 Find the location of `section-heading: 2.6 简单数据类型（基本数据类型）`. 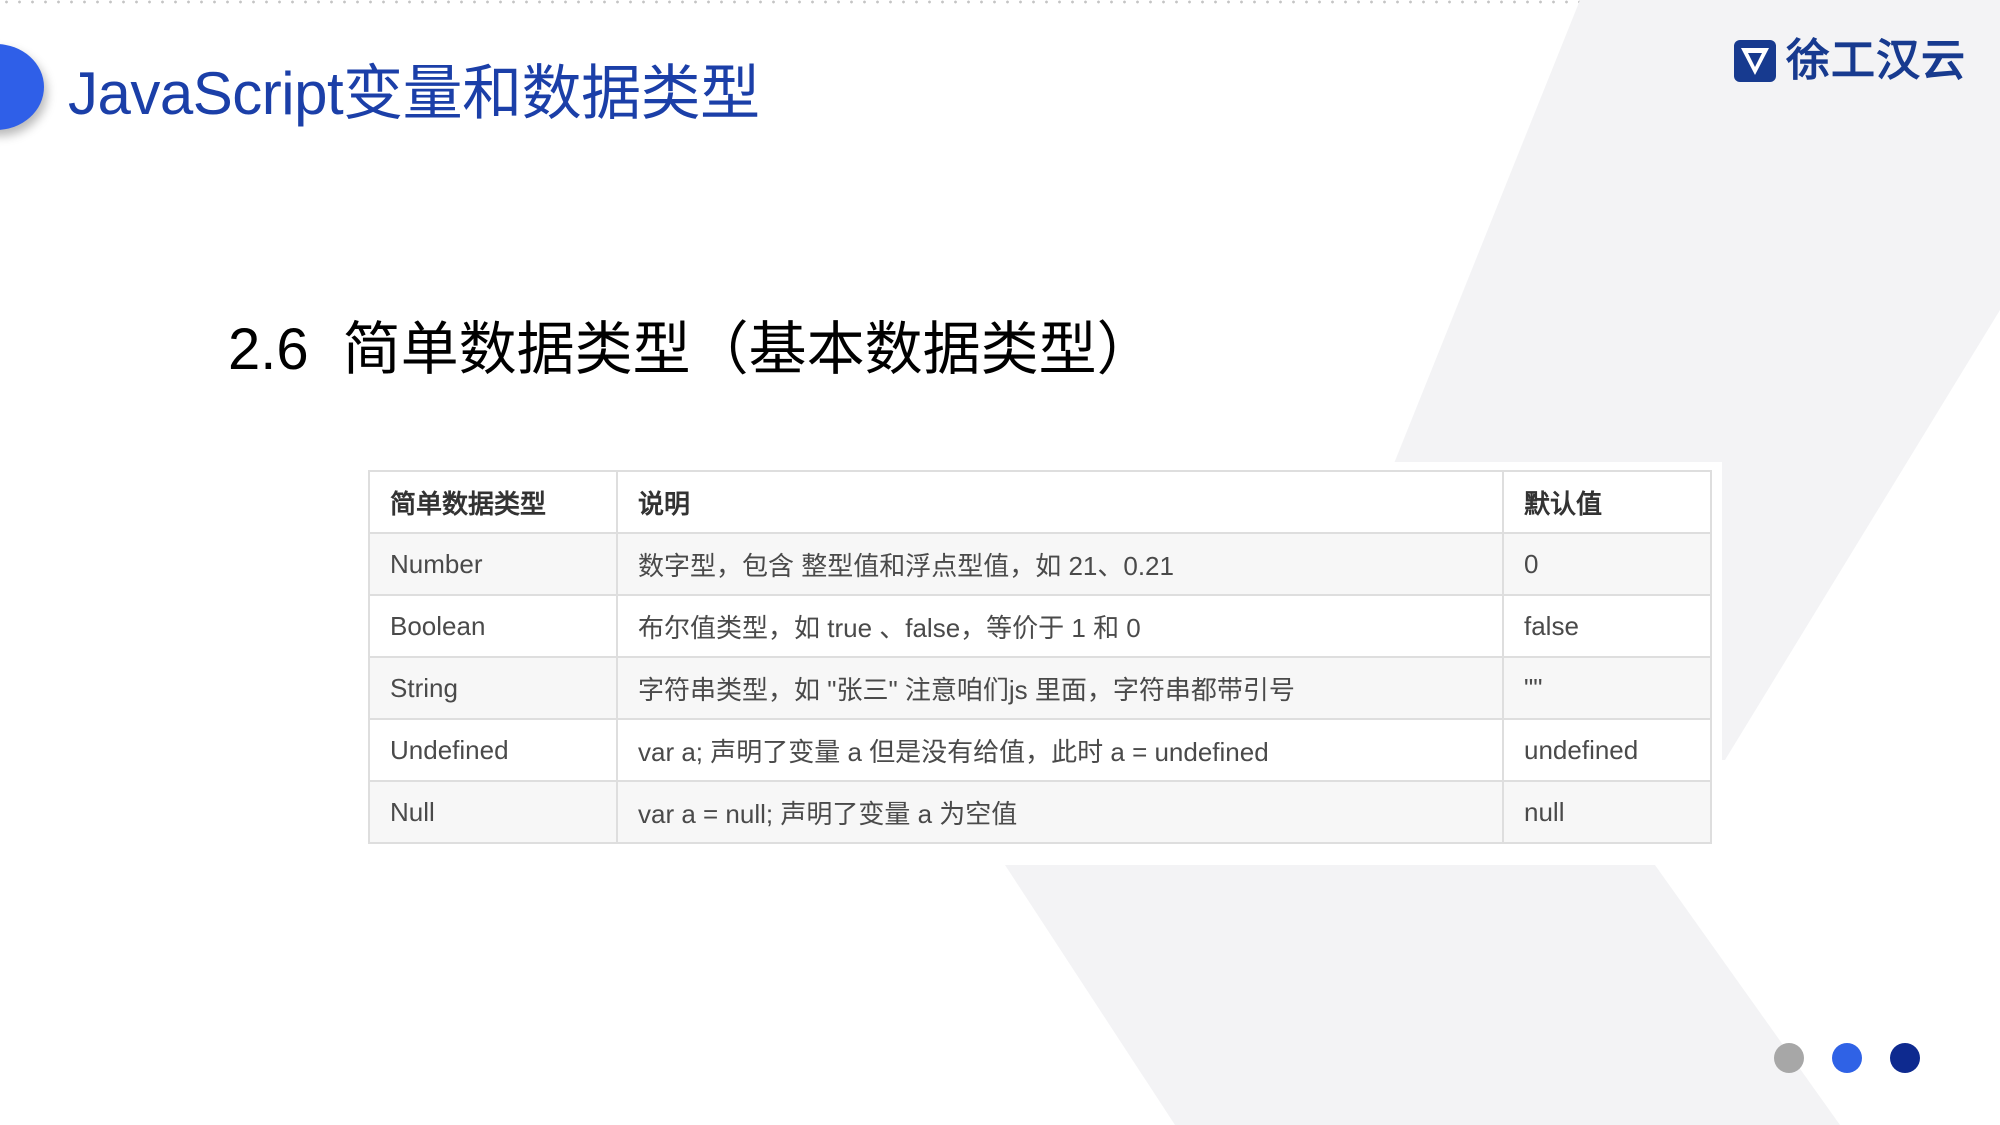

section-heading: 2.6 简单数据类型（基本数据类型） is located at coordinates (691, 350).